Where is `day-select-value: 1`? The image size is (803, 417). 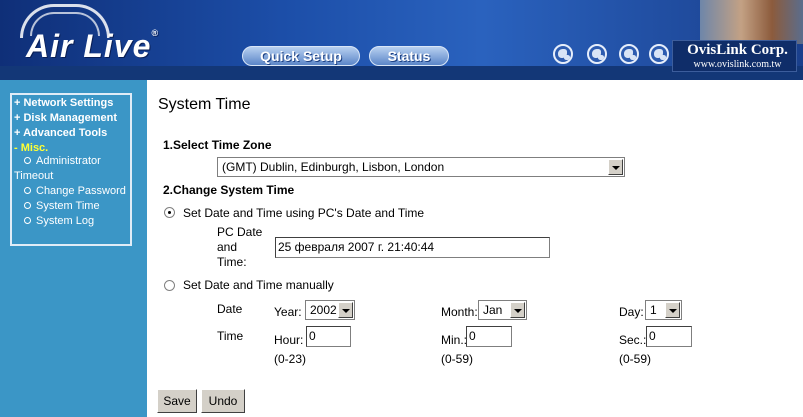 day-select-value: 1 is located at coordinates (653, 310).